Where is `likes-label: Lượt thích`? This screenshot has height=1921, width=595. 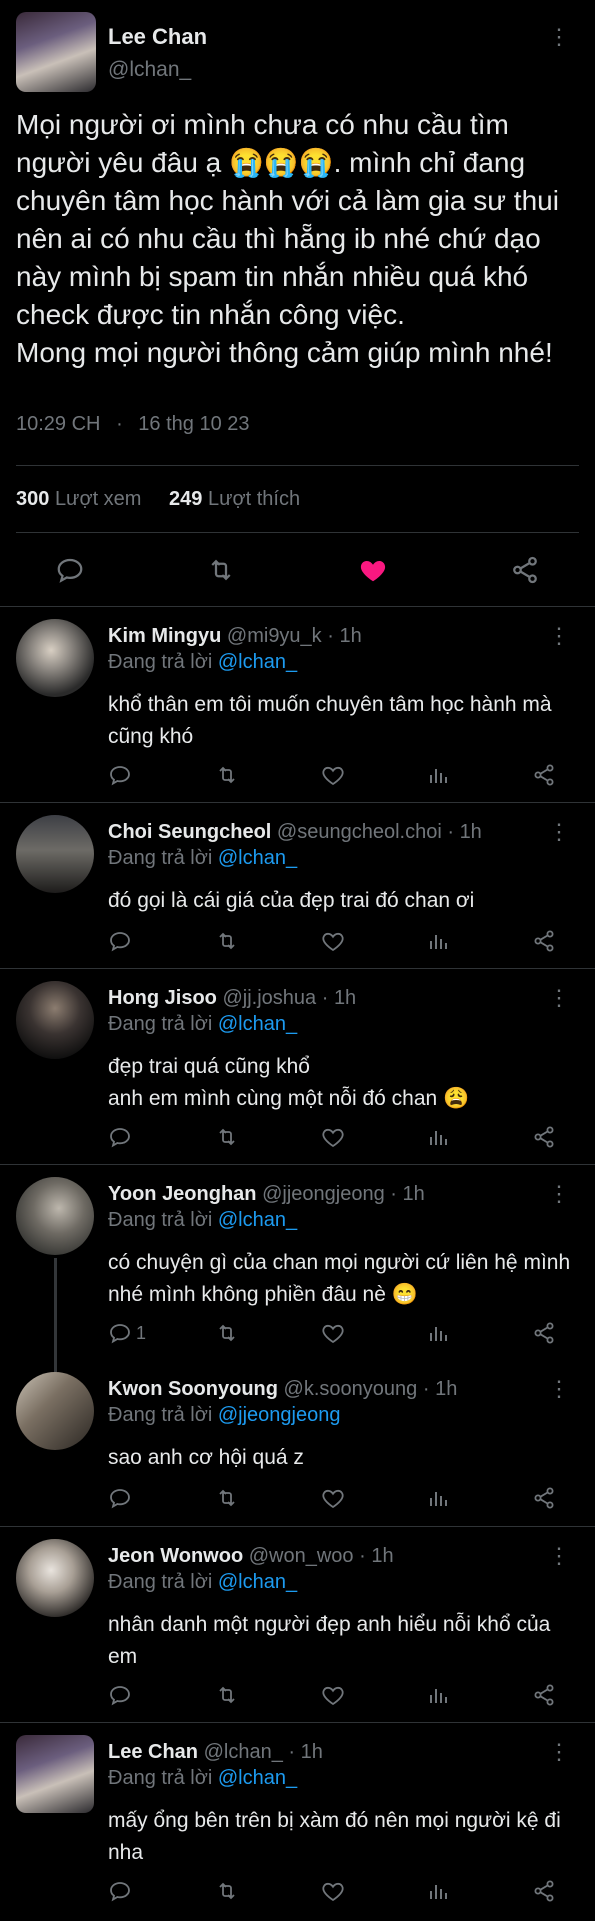 likes-label: Lượt thích is located at coordinates (254, 499).